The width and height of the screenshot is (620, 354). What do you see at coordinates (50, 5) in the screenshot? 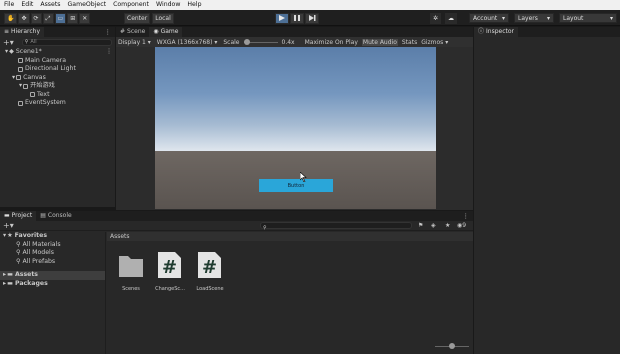
I see `menu-assets: Assets` at bounding box center [50, 5].